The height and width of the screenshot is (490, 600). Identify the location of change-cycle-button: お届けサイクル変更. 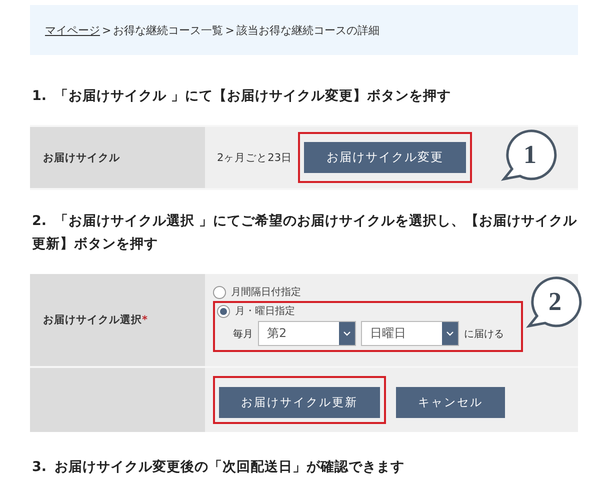
(385, 157).